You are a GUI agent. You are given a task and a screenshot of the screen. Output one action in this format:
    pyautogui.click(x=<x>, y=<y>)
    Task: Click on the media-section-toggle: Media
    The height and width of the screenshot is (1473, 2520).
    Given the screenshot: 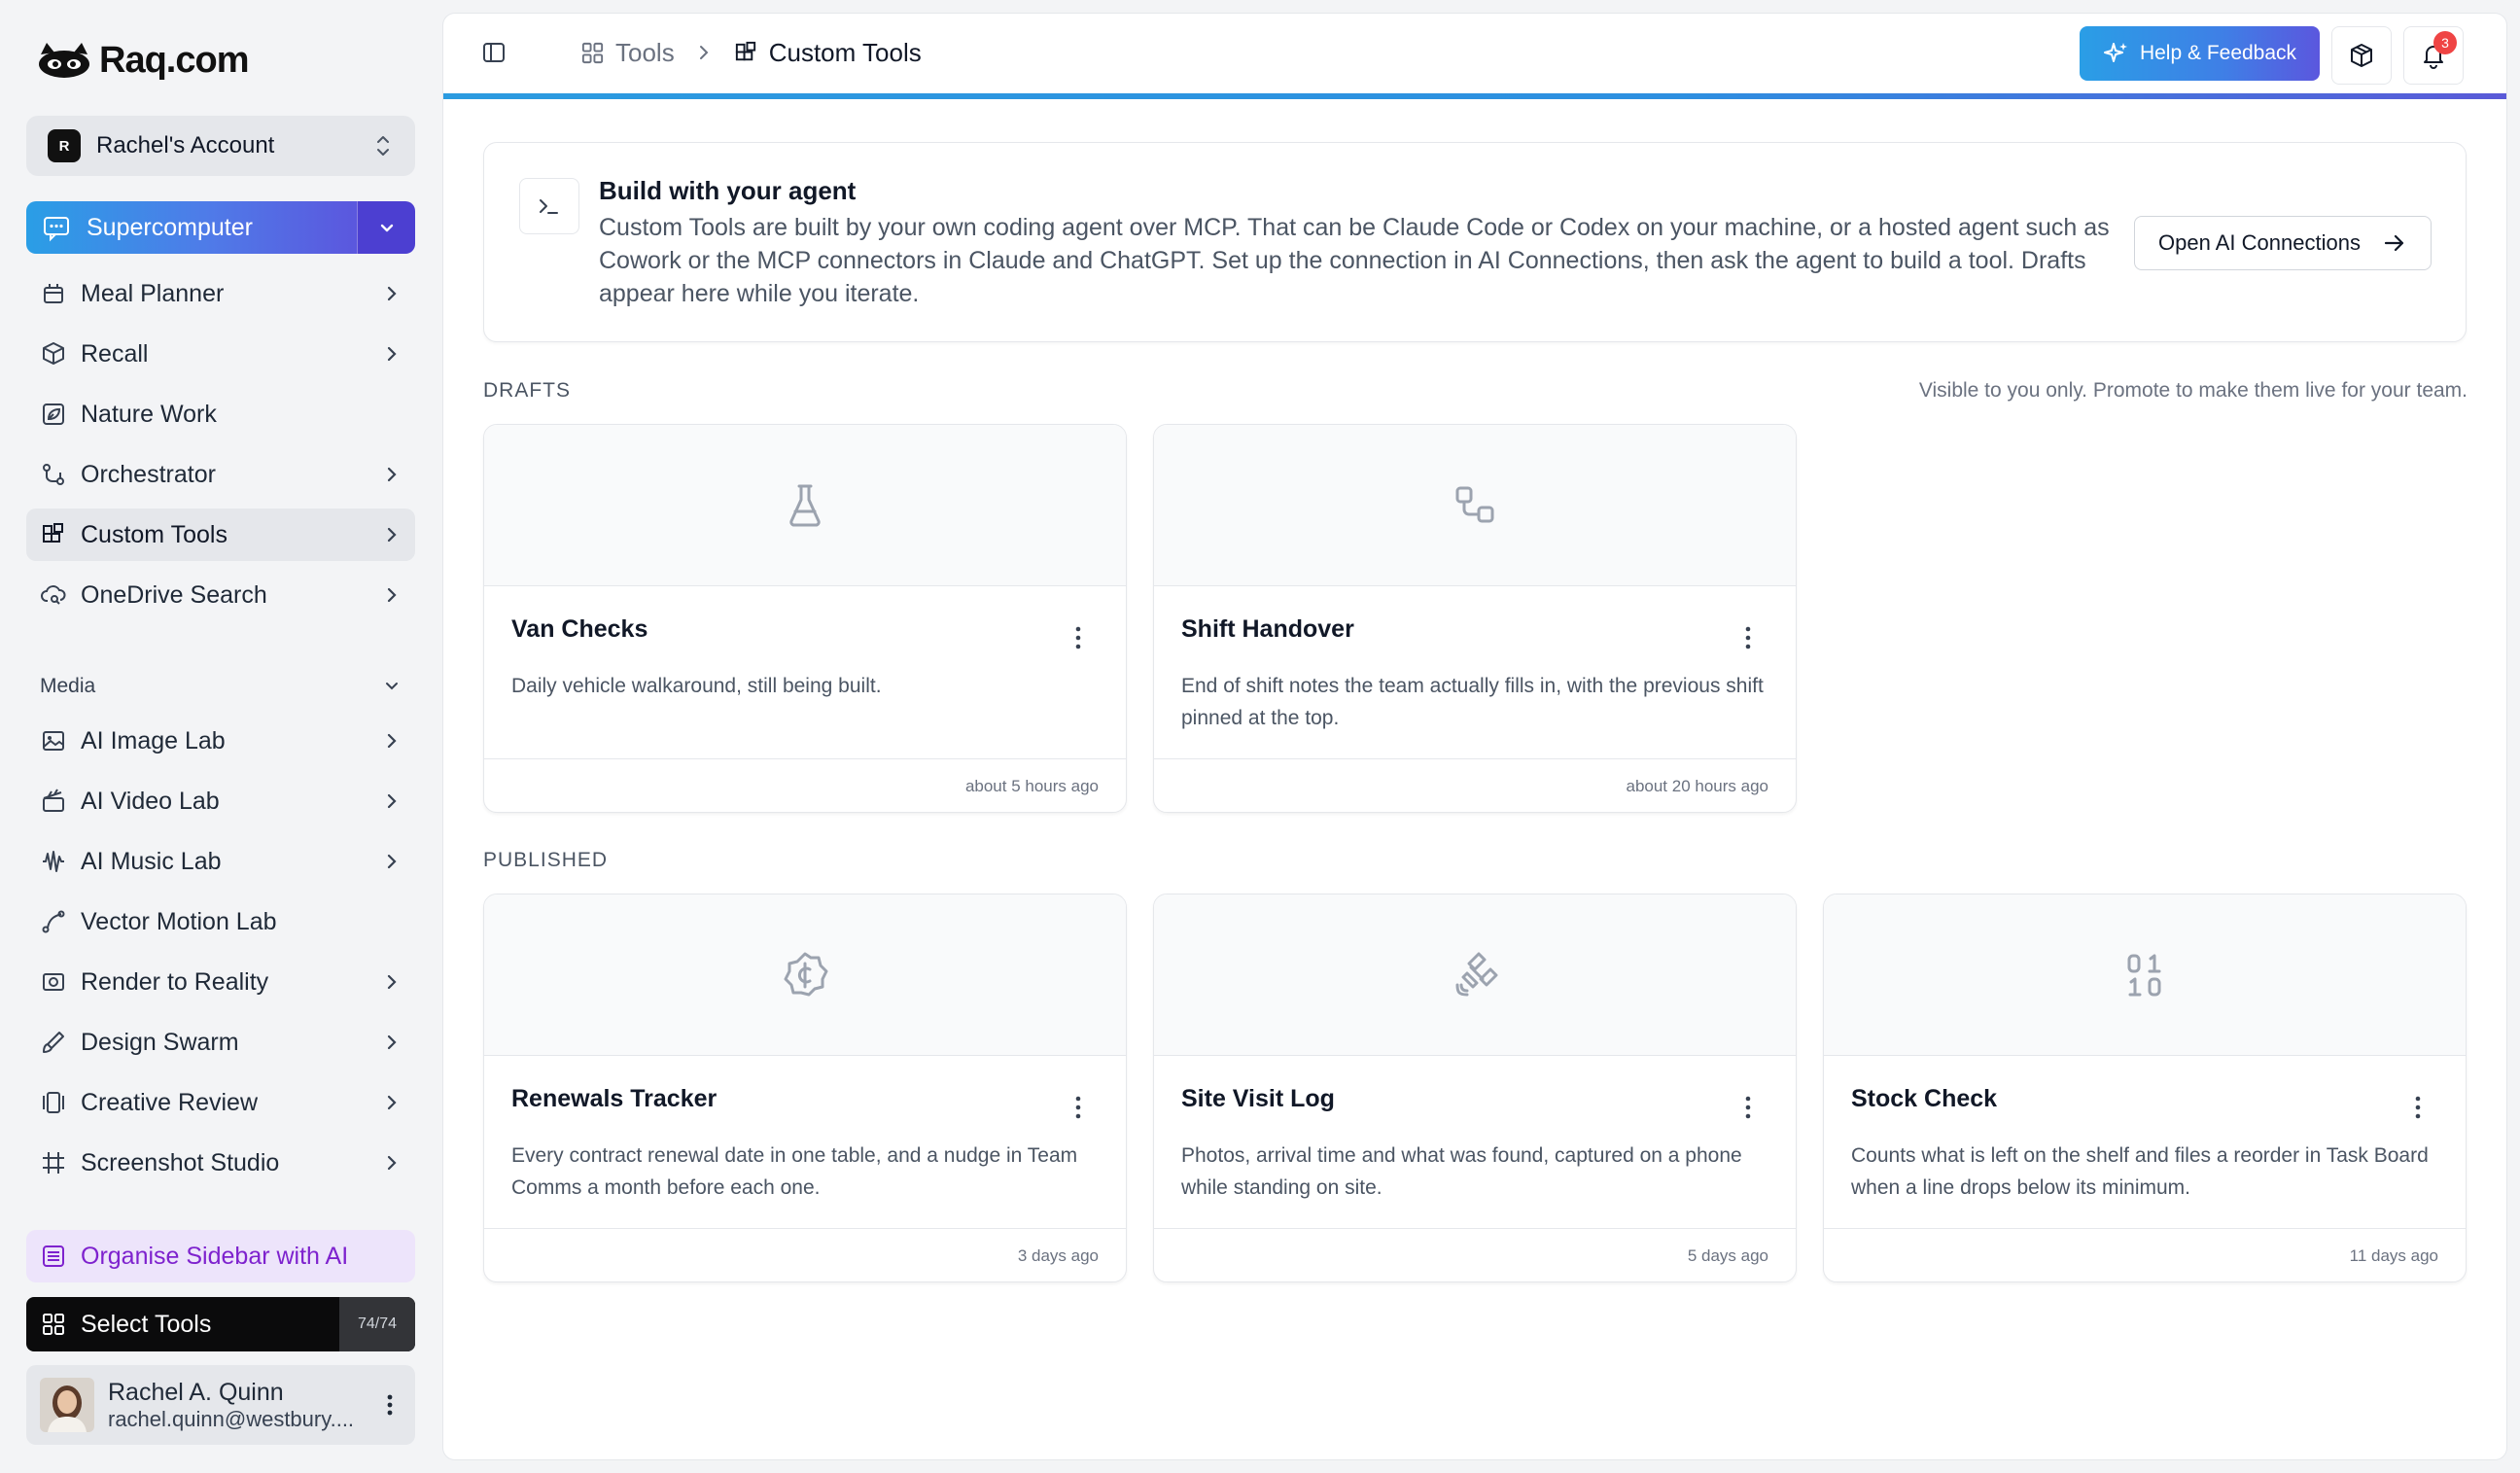 What is the action you would take?
    pyautogui.click(x=221, y=686)
    